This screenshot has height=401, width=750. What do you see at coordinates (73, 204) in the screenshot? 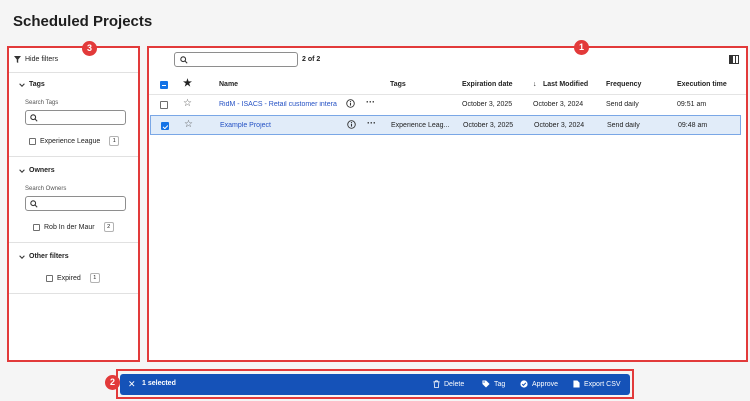
I see `annotation-frame-filters` at bounding box center [73, 204].